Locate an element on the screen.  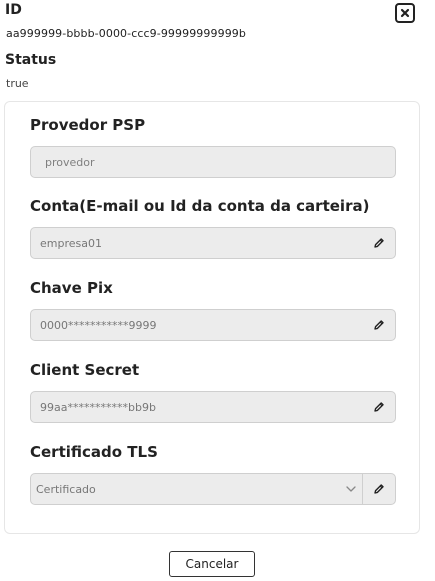
provedor-psp-value: provedor is located at coordinates (70, 162).